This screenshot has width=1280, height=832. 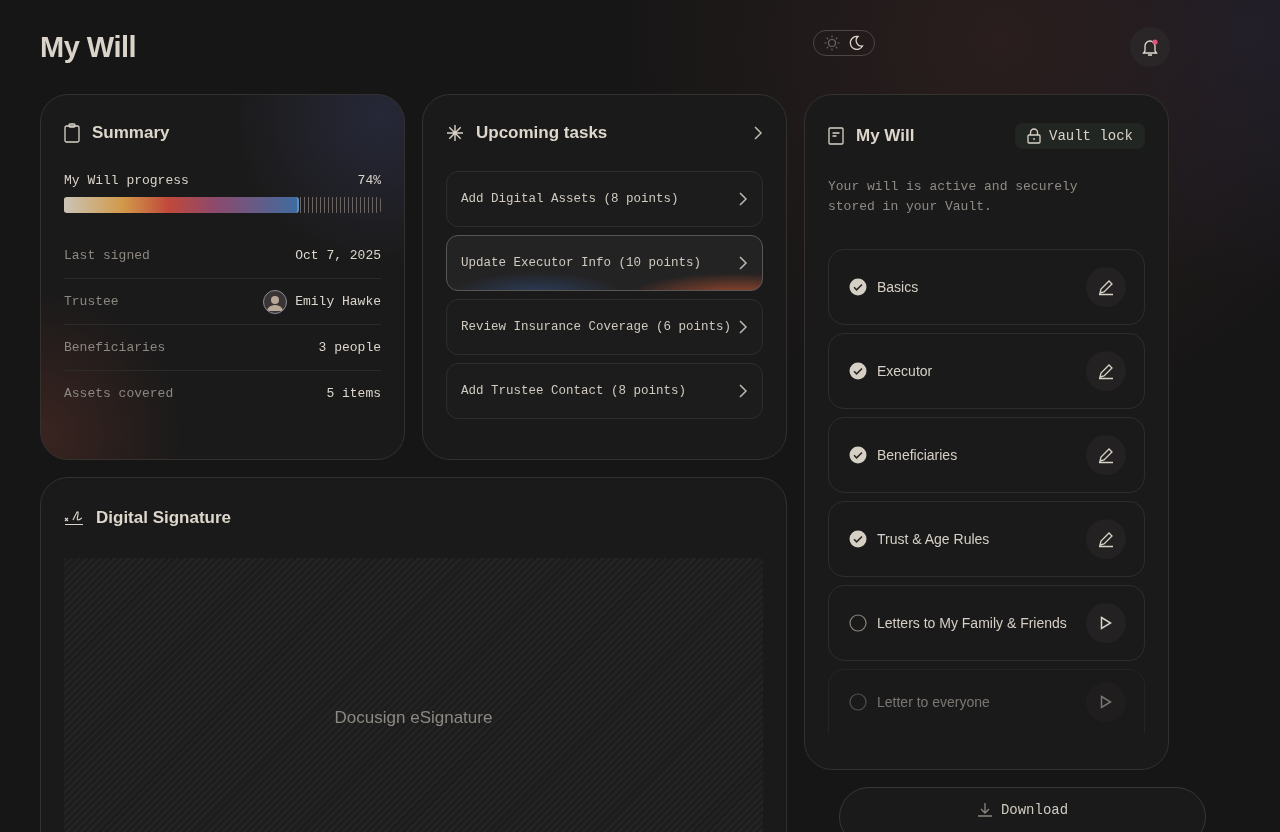 What do you see at coordinates (836, 136) in the screenshot?
I see `document-icon` at bounding box center [836, 136].